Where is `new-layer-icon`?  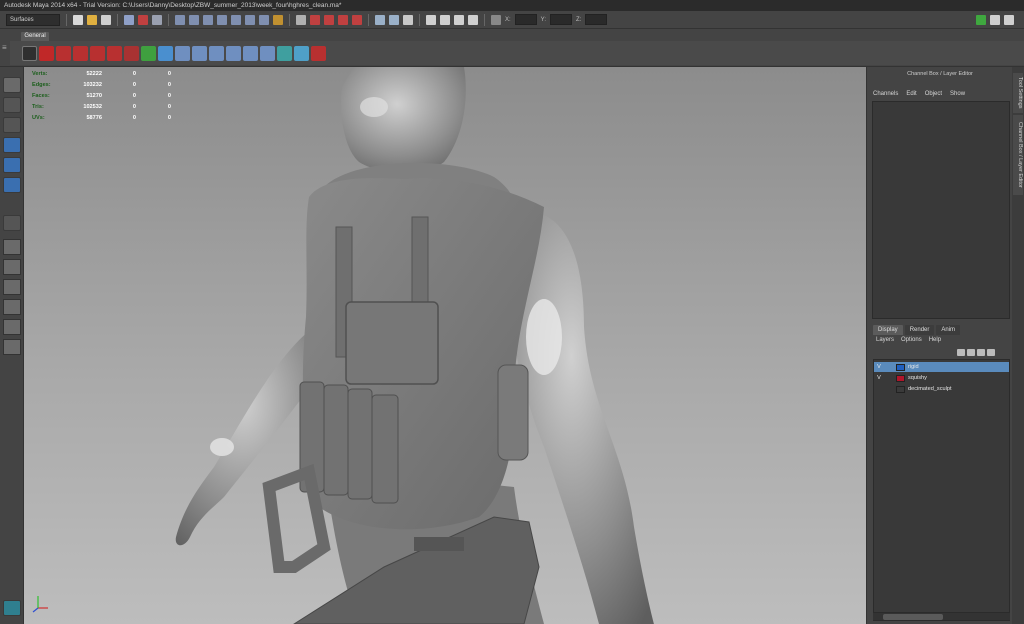 new-layer-icon is located at coordinates (981, 352).